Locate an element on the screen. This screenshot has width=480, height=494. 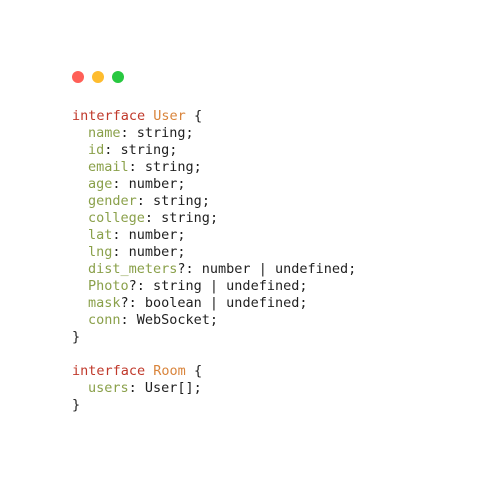
field-line: lng: number; is located at coordinates (214, 252).